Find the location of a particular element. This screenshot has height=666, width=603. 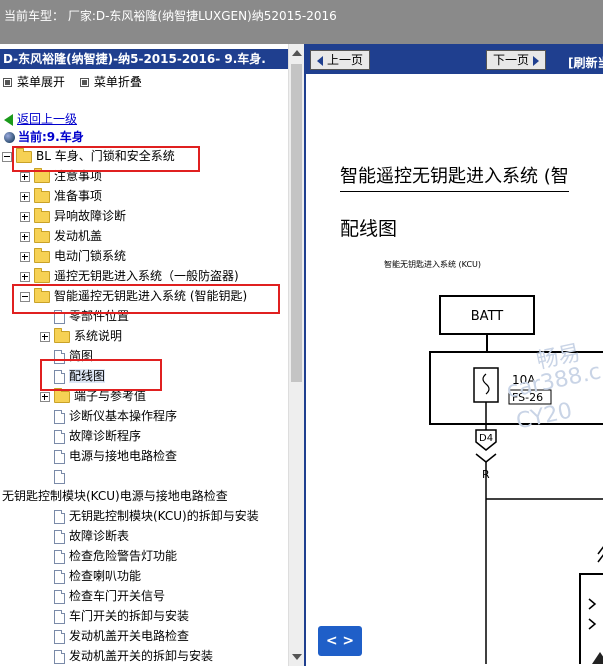

scroll-up-icon is located at coordinates (297, 53).